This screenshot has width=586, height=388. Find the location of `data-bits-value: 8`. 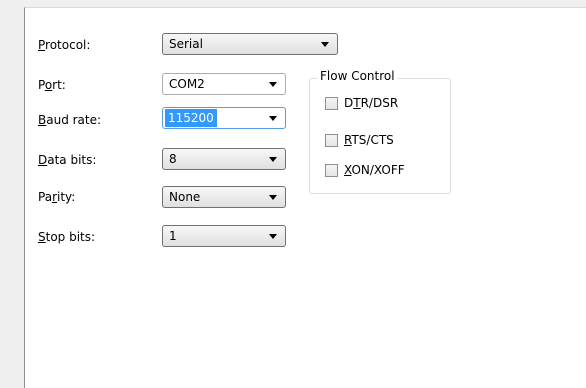

data-bits-value: 8 is located at coordinates (173, 159).